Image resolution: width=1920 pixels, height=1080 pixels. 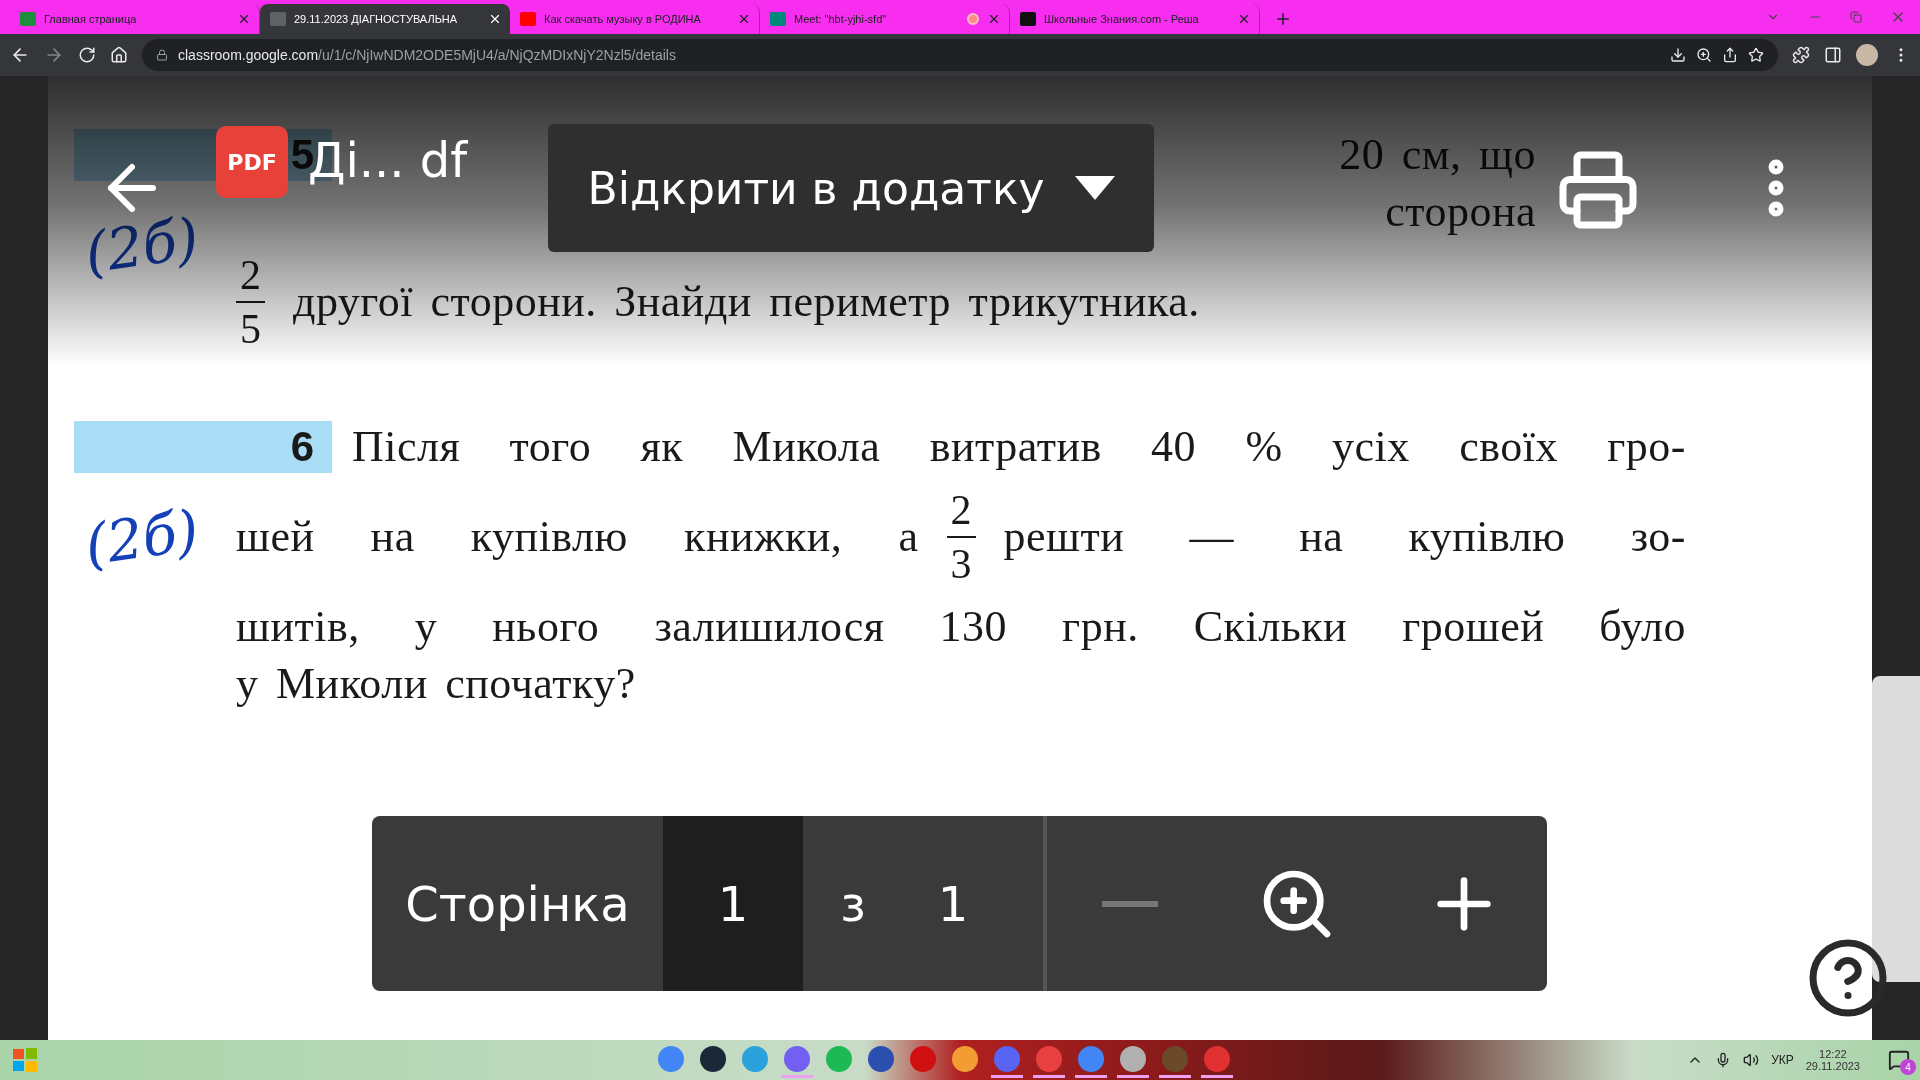 I want to click on clock-date: 29.11.2023, so click(x=1832, y=1066).